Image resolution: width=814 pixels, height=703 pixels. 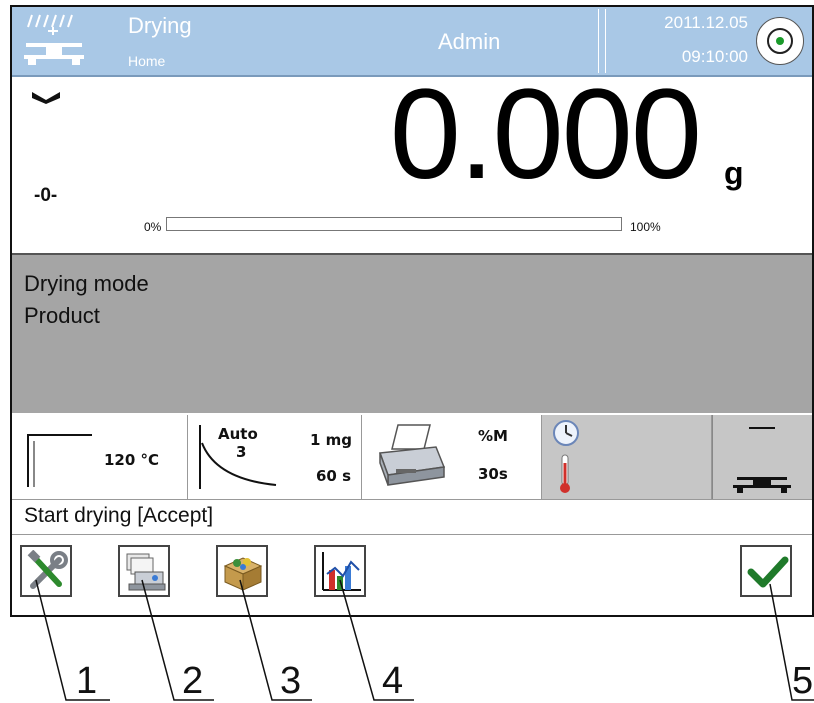 What do you see at coordinates (469, 42) in the screenshot?
I see `user-name: Admin` at bounding box center [469, 42].